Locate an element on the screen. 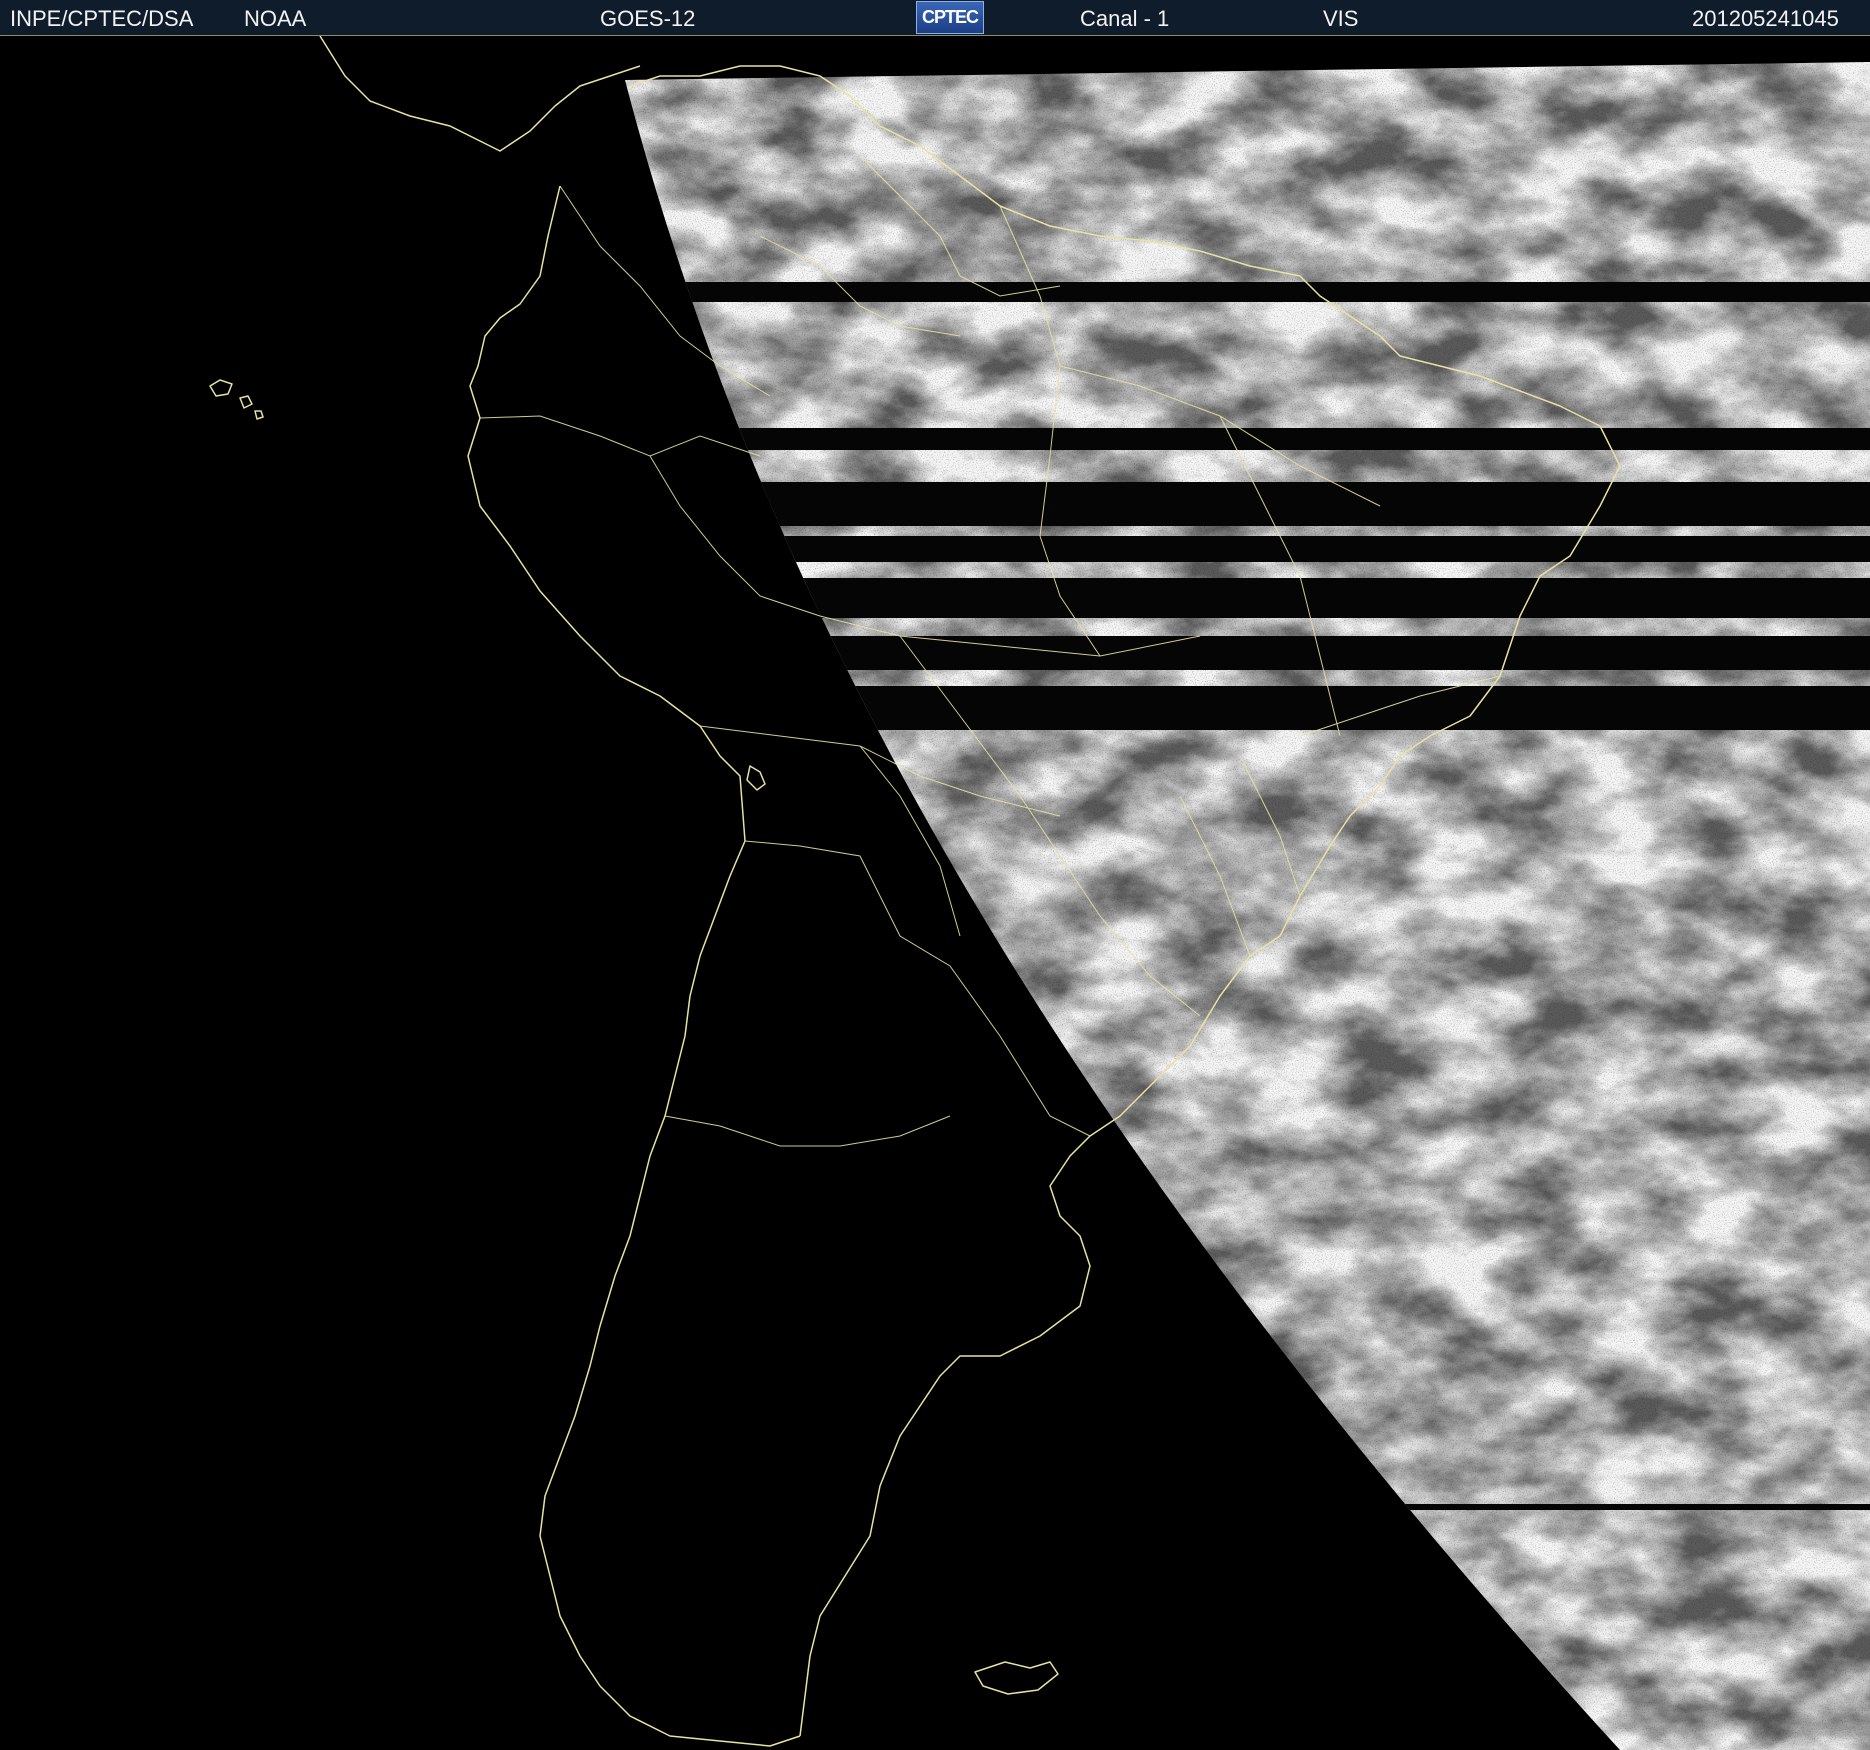  cptec-logo-icon: CPTEC is located at coordinates (950, 17).